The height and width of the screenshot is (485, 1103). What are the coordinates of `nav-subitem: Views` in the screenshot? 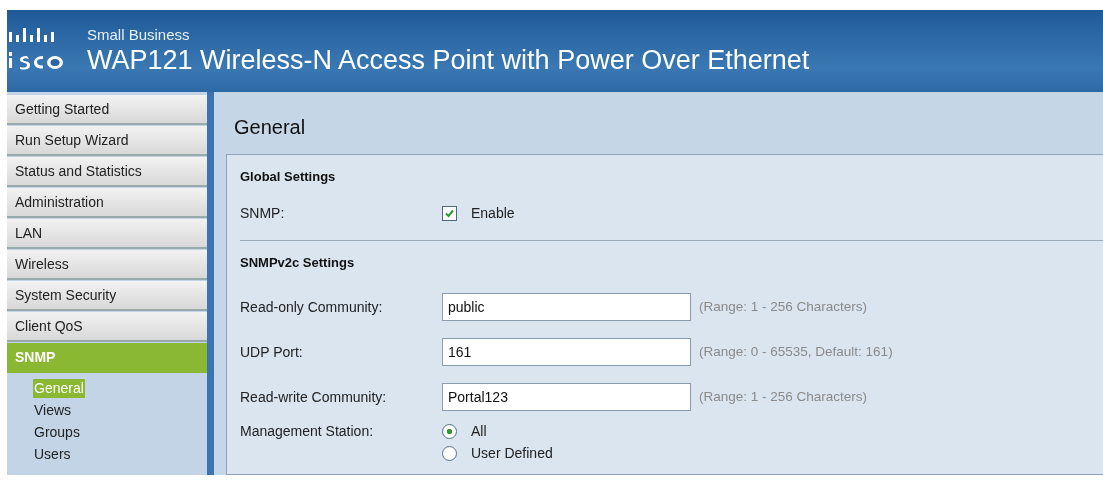 It's located at (53, 410).